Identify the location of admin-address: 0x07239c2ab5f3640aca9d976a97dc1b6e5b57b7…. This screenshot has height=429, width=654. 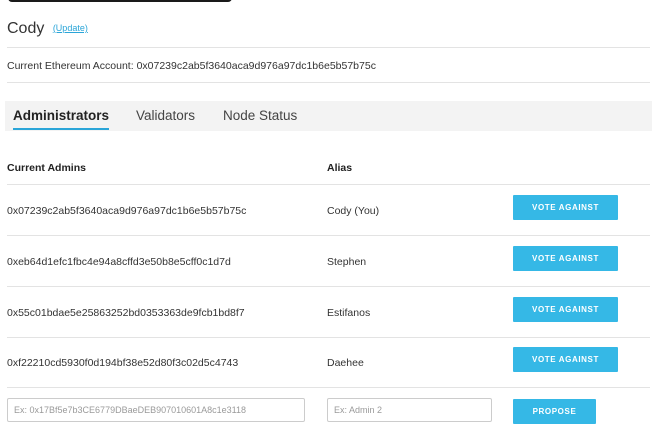
(127, 211).